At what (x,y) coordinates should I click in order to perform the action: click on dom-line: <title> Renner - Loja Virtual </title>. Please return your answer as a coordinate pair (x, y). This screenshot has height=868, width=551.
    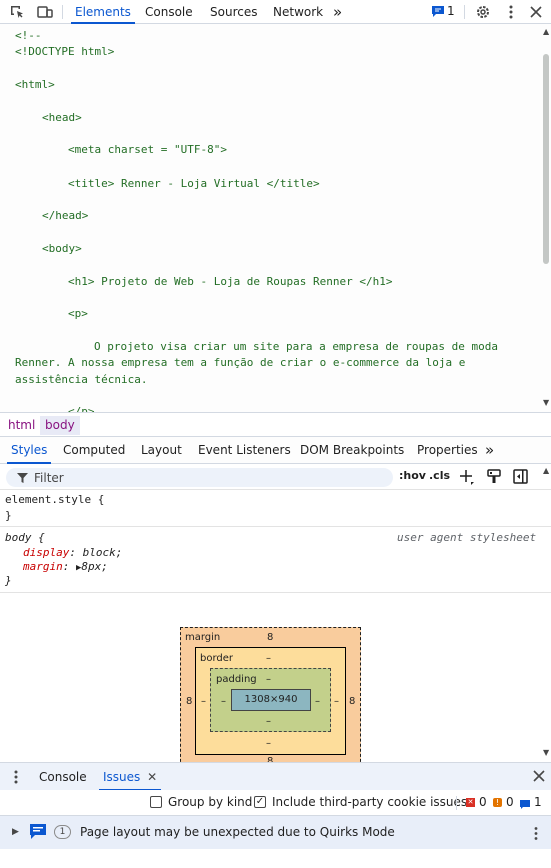
    Looking at the image, I should click on (194, 183).